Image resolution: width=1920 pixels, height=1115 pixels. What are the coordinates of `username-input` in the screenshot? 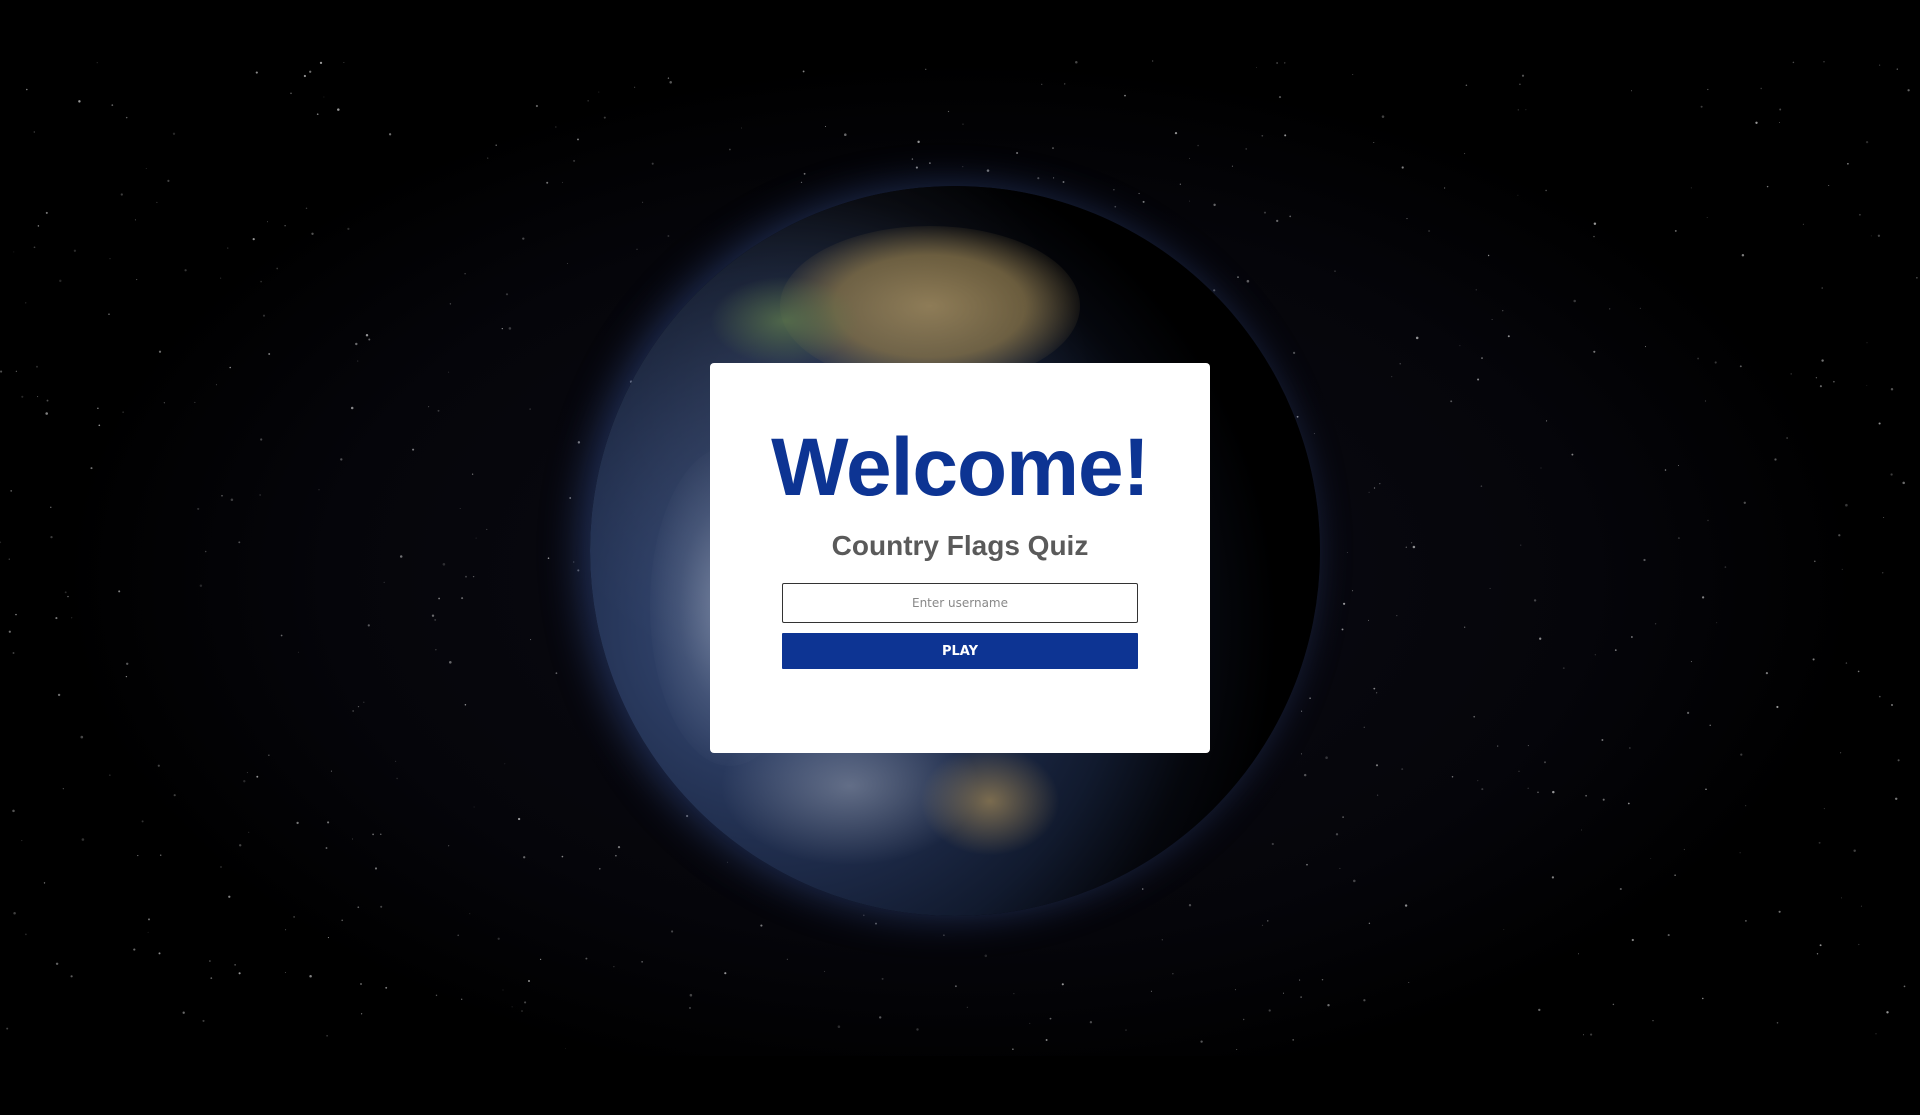 It's located at (960, 603).